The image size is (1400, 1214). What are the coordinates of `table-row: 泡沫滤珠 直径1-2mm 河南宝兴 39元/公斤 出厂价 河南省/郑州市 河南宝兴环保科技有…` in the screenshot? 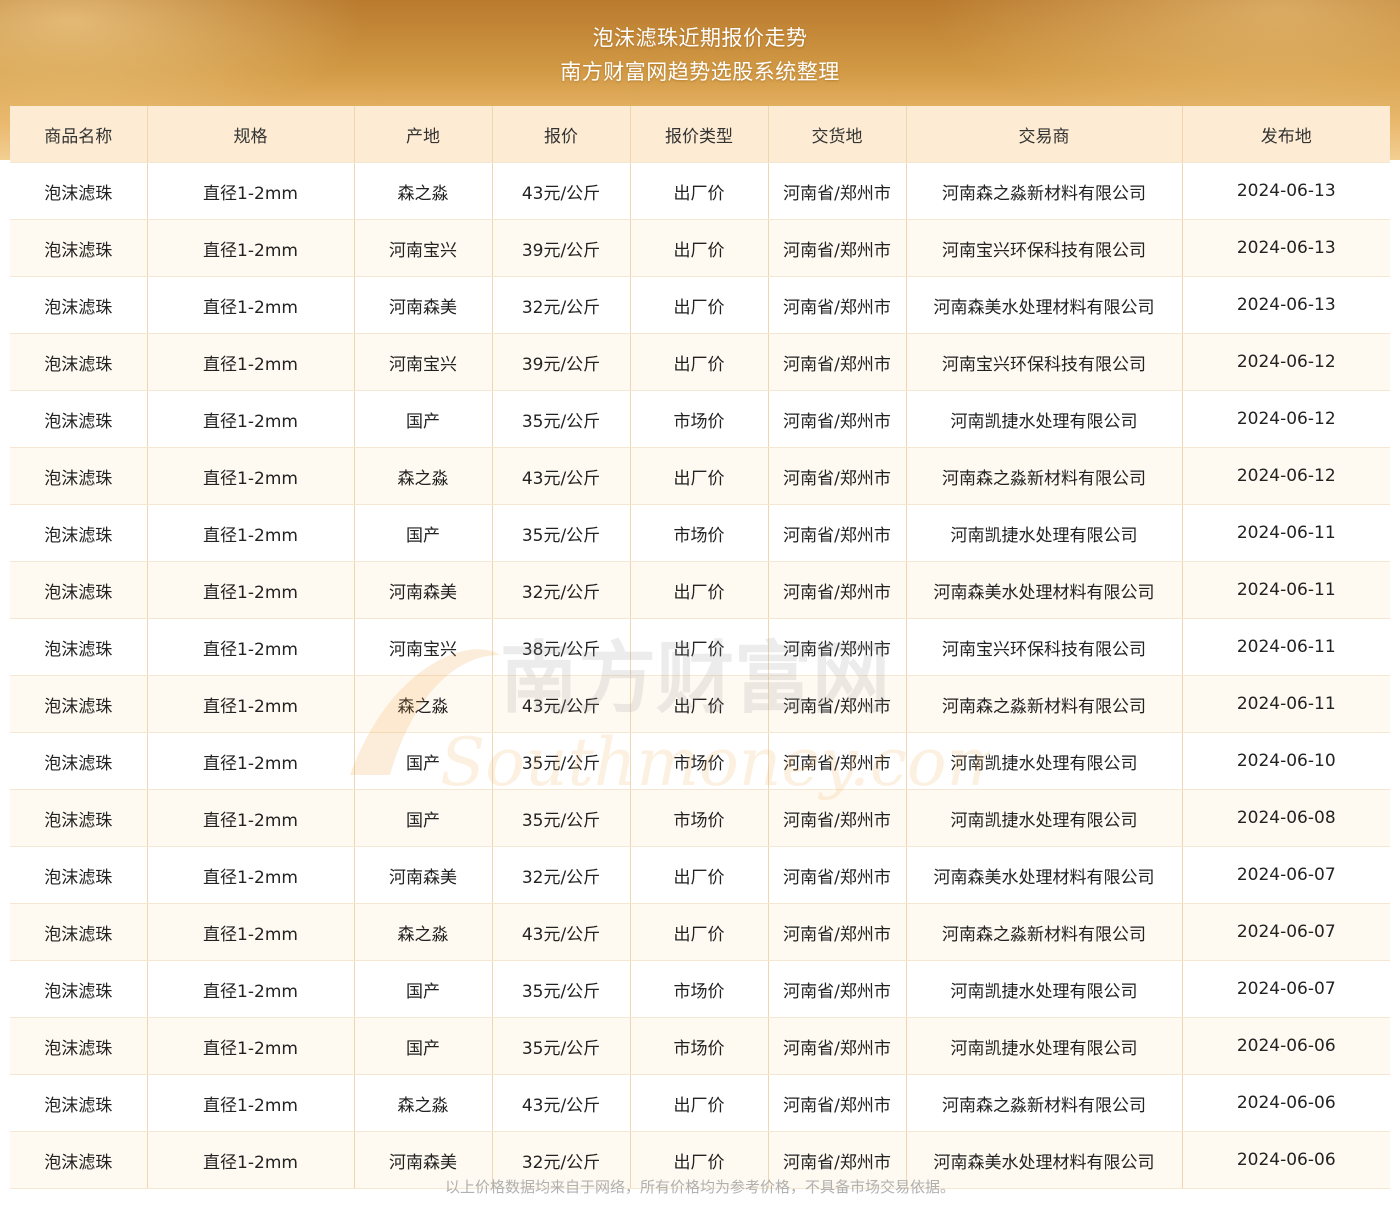 It's located at (700, 362).